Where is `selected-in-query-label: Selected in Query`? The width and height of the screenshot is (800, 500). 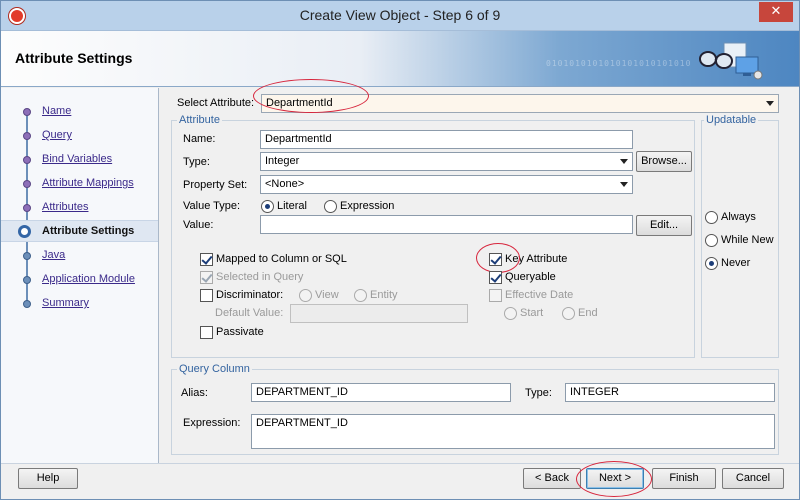
selected-in-query-label: Selected in Query is located at coordinates (260, 277).